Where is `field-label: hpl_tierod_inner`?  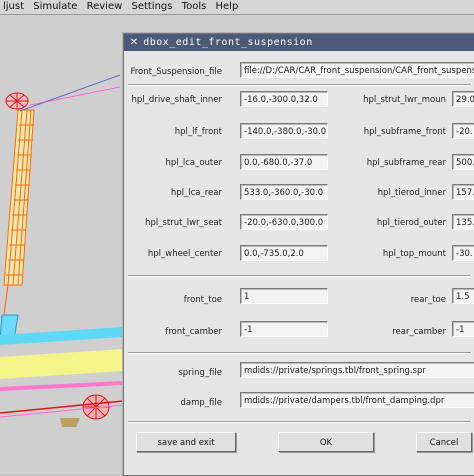 field-label: hpl_tierod_inner is located at coordinates (411, 193).